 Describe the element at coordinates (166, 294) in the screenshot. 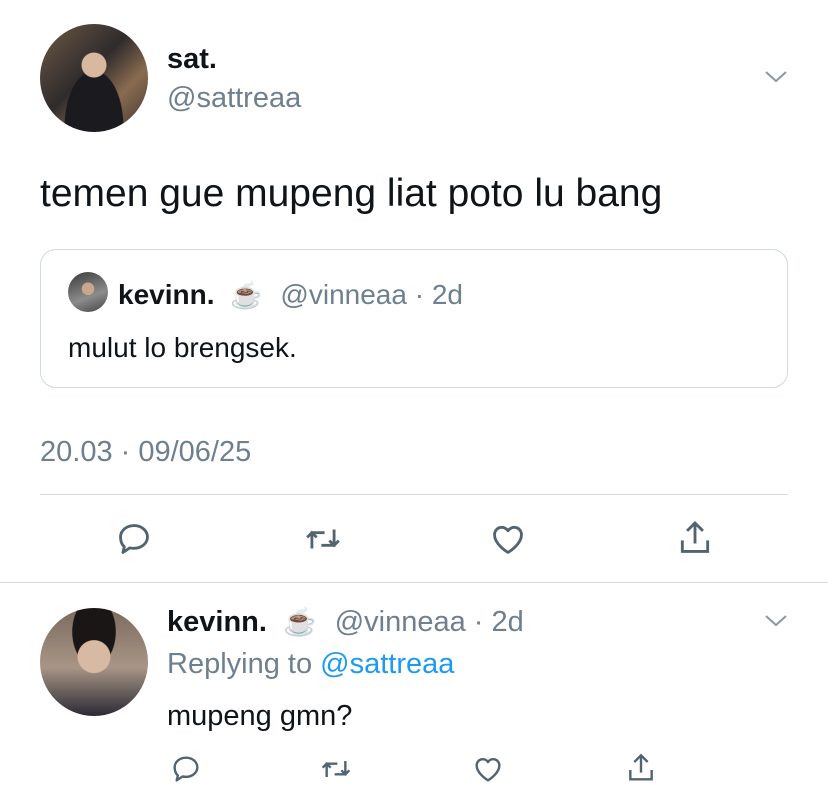

I see `quoted-display-name: kevinn.` at that location.